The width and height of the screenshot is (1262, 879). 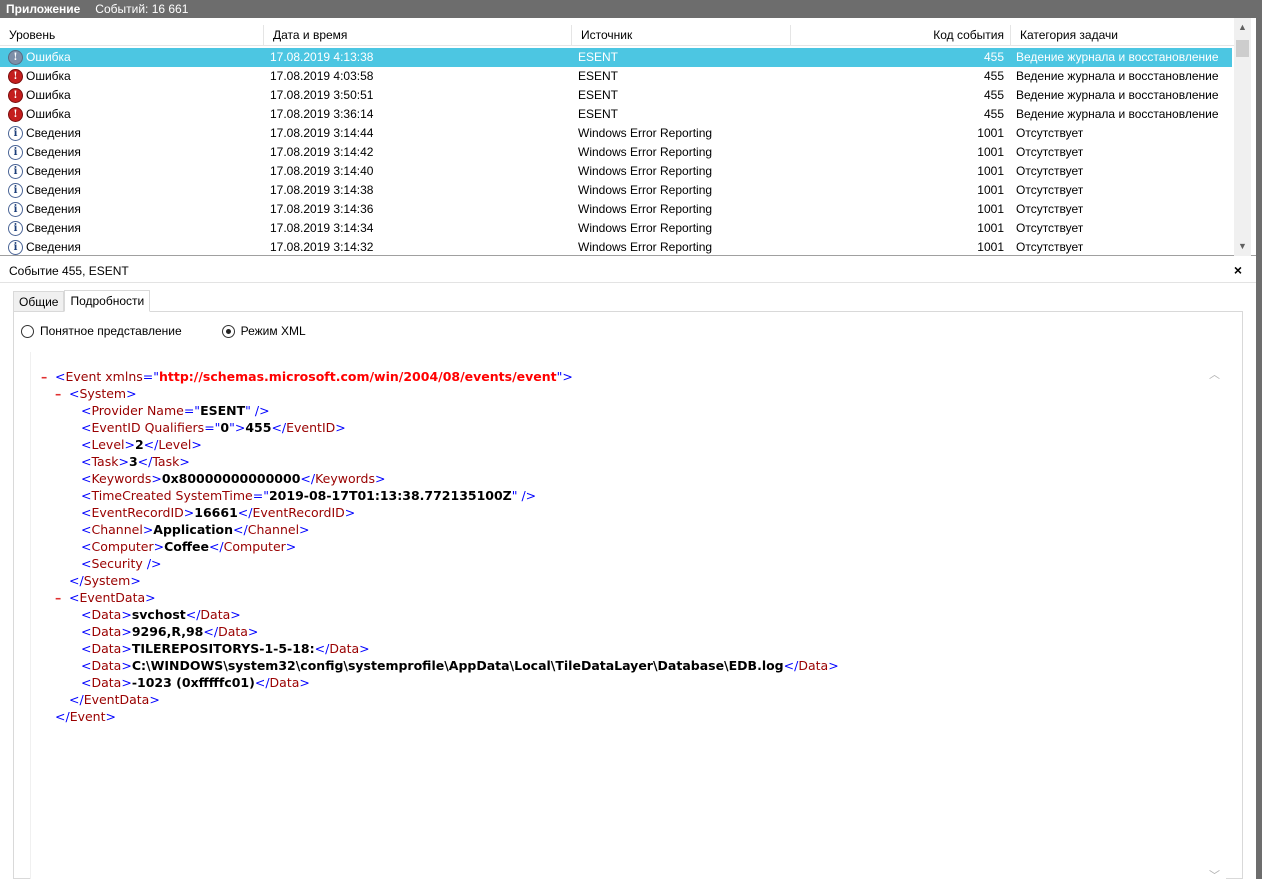 I want to click on xml-line: <Keywords>0x80000000000000</Keywords>, so click(x=233, y=478).